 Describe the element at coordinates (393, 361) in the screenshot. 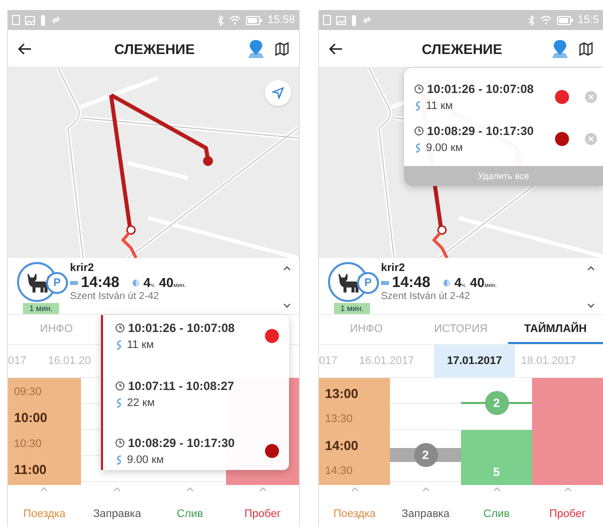

I see `date-item: 16.01.2017` at that location.